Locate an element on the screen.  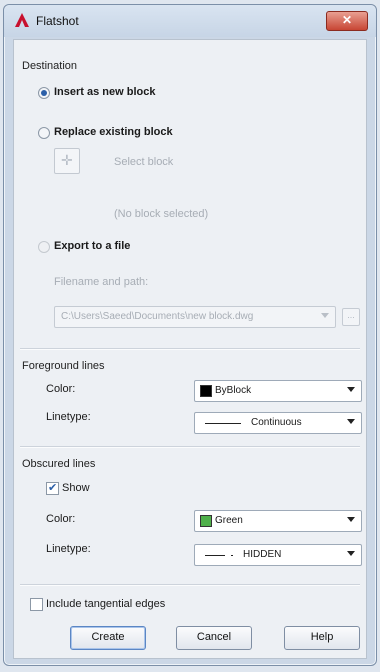
autocad-logo-icon is located at coordinates (22, 20).